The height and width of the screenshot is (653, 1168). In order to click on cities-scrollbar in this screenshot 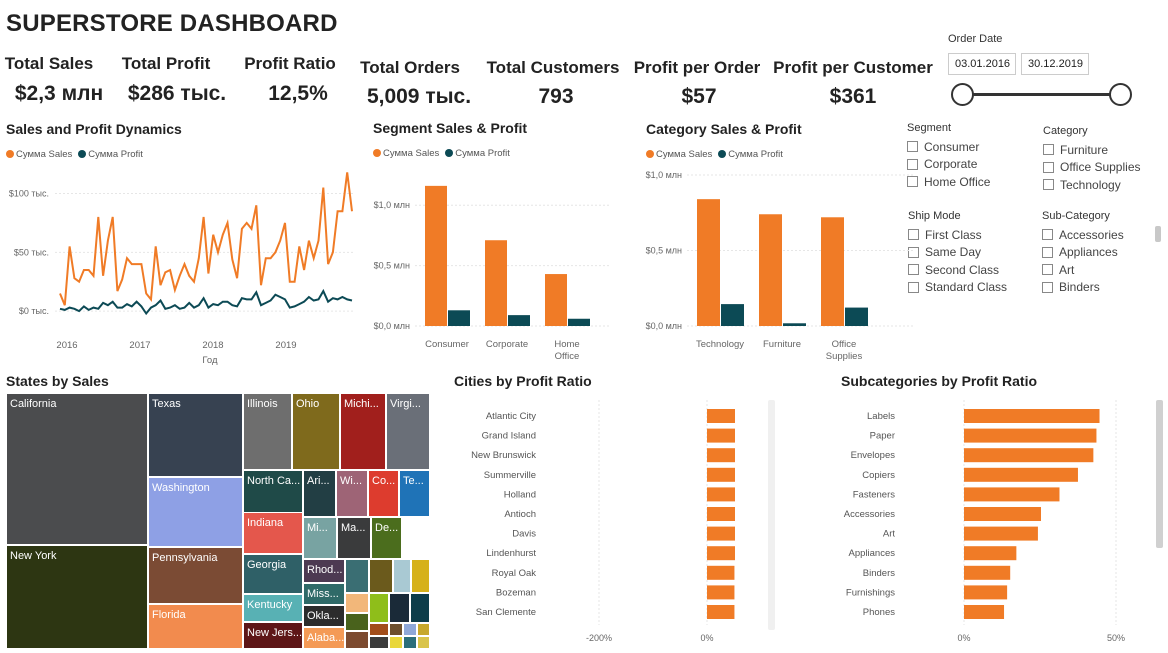, I will do `click(771, 515)`.